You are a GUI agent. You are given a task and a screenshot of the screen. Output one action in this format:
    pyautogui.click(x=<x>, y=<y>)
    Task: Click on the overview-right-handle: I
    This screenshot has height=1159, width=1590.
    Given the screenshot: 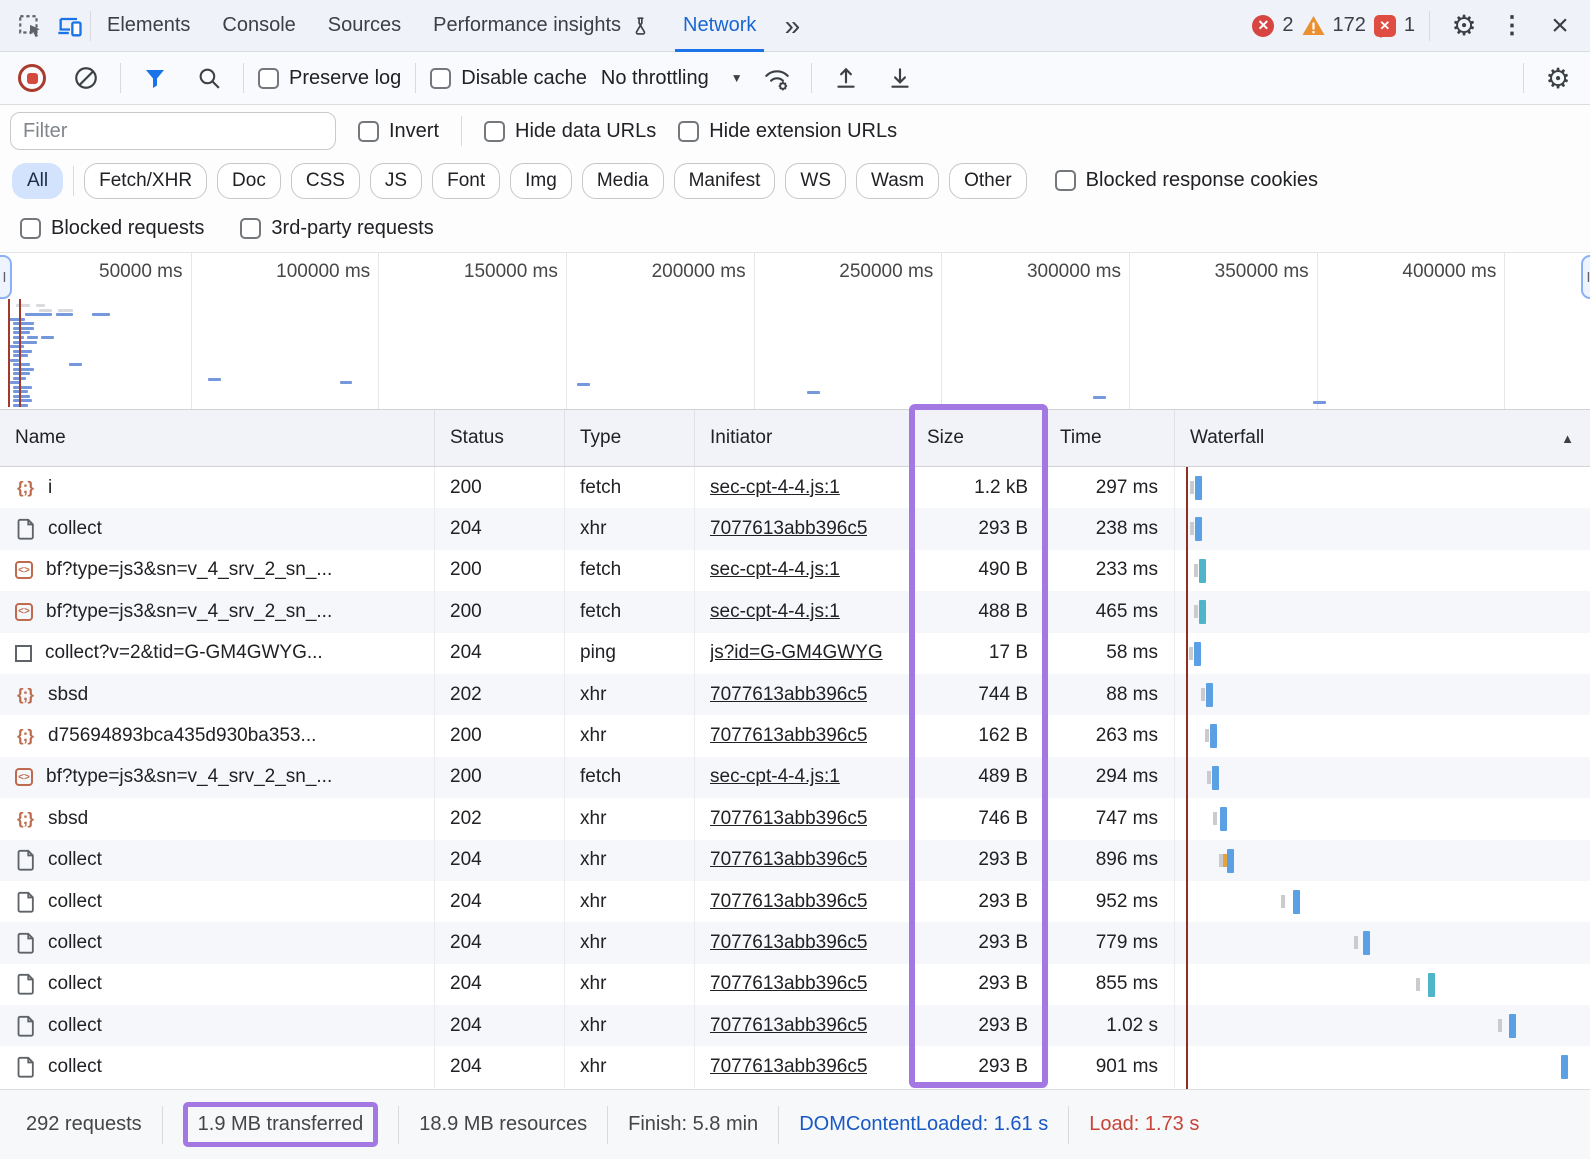 What is the action you would take?
    pyautogui.click(x=1585, y=277)
    